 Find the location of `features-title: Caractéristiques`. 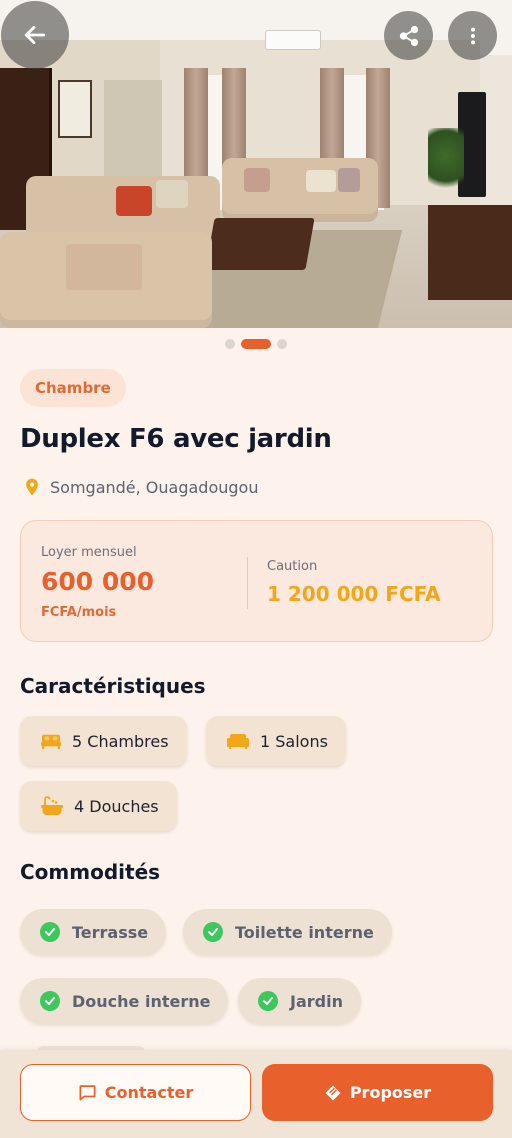

features-title: Caractéristiques is located at coordinates (113, 686).